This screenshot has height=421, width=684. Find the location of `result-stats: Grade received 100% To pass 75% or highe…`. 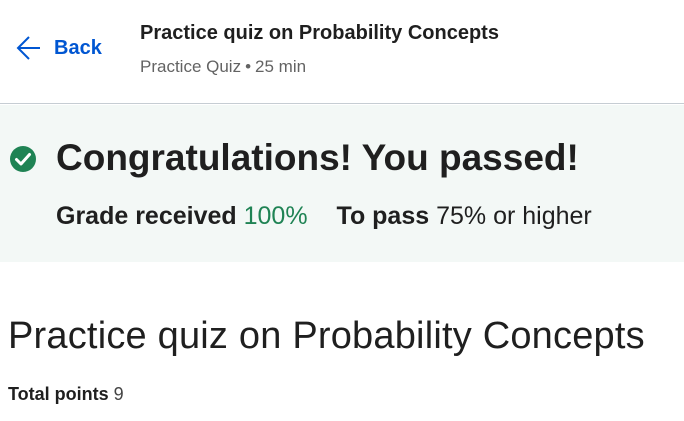

result-stats: Grade received 100% To pass 75% or highe… is located at coordinates (324, 216).